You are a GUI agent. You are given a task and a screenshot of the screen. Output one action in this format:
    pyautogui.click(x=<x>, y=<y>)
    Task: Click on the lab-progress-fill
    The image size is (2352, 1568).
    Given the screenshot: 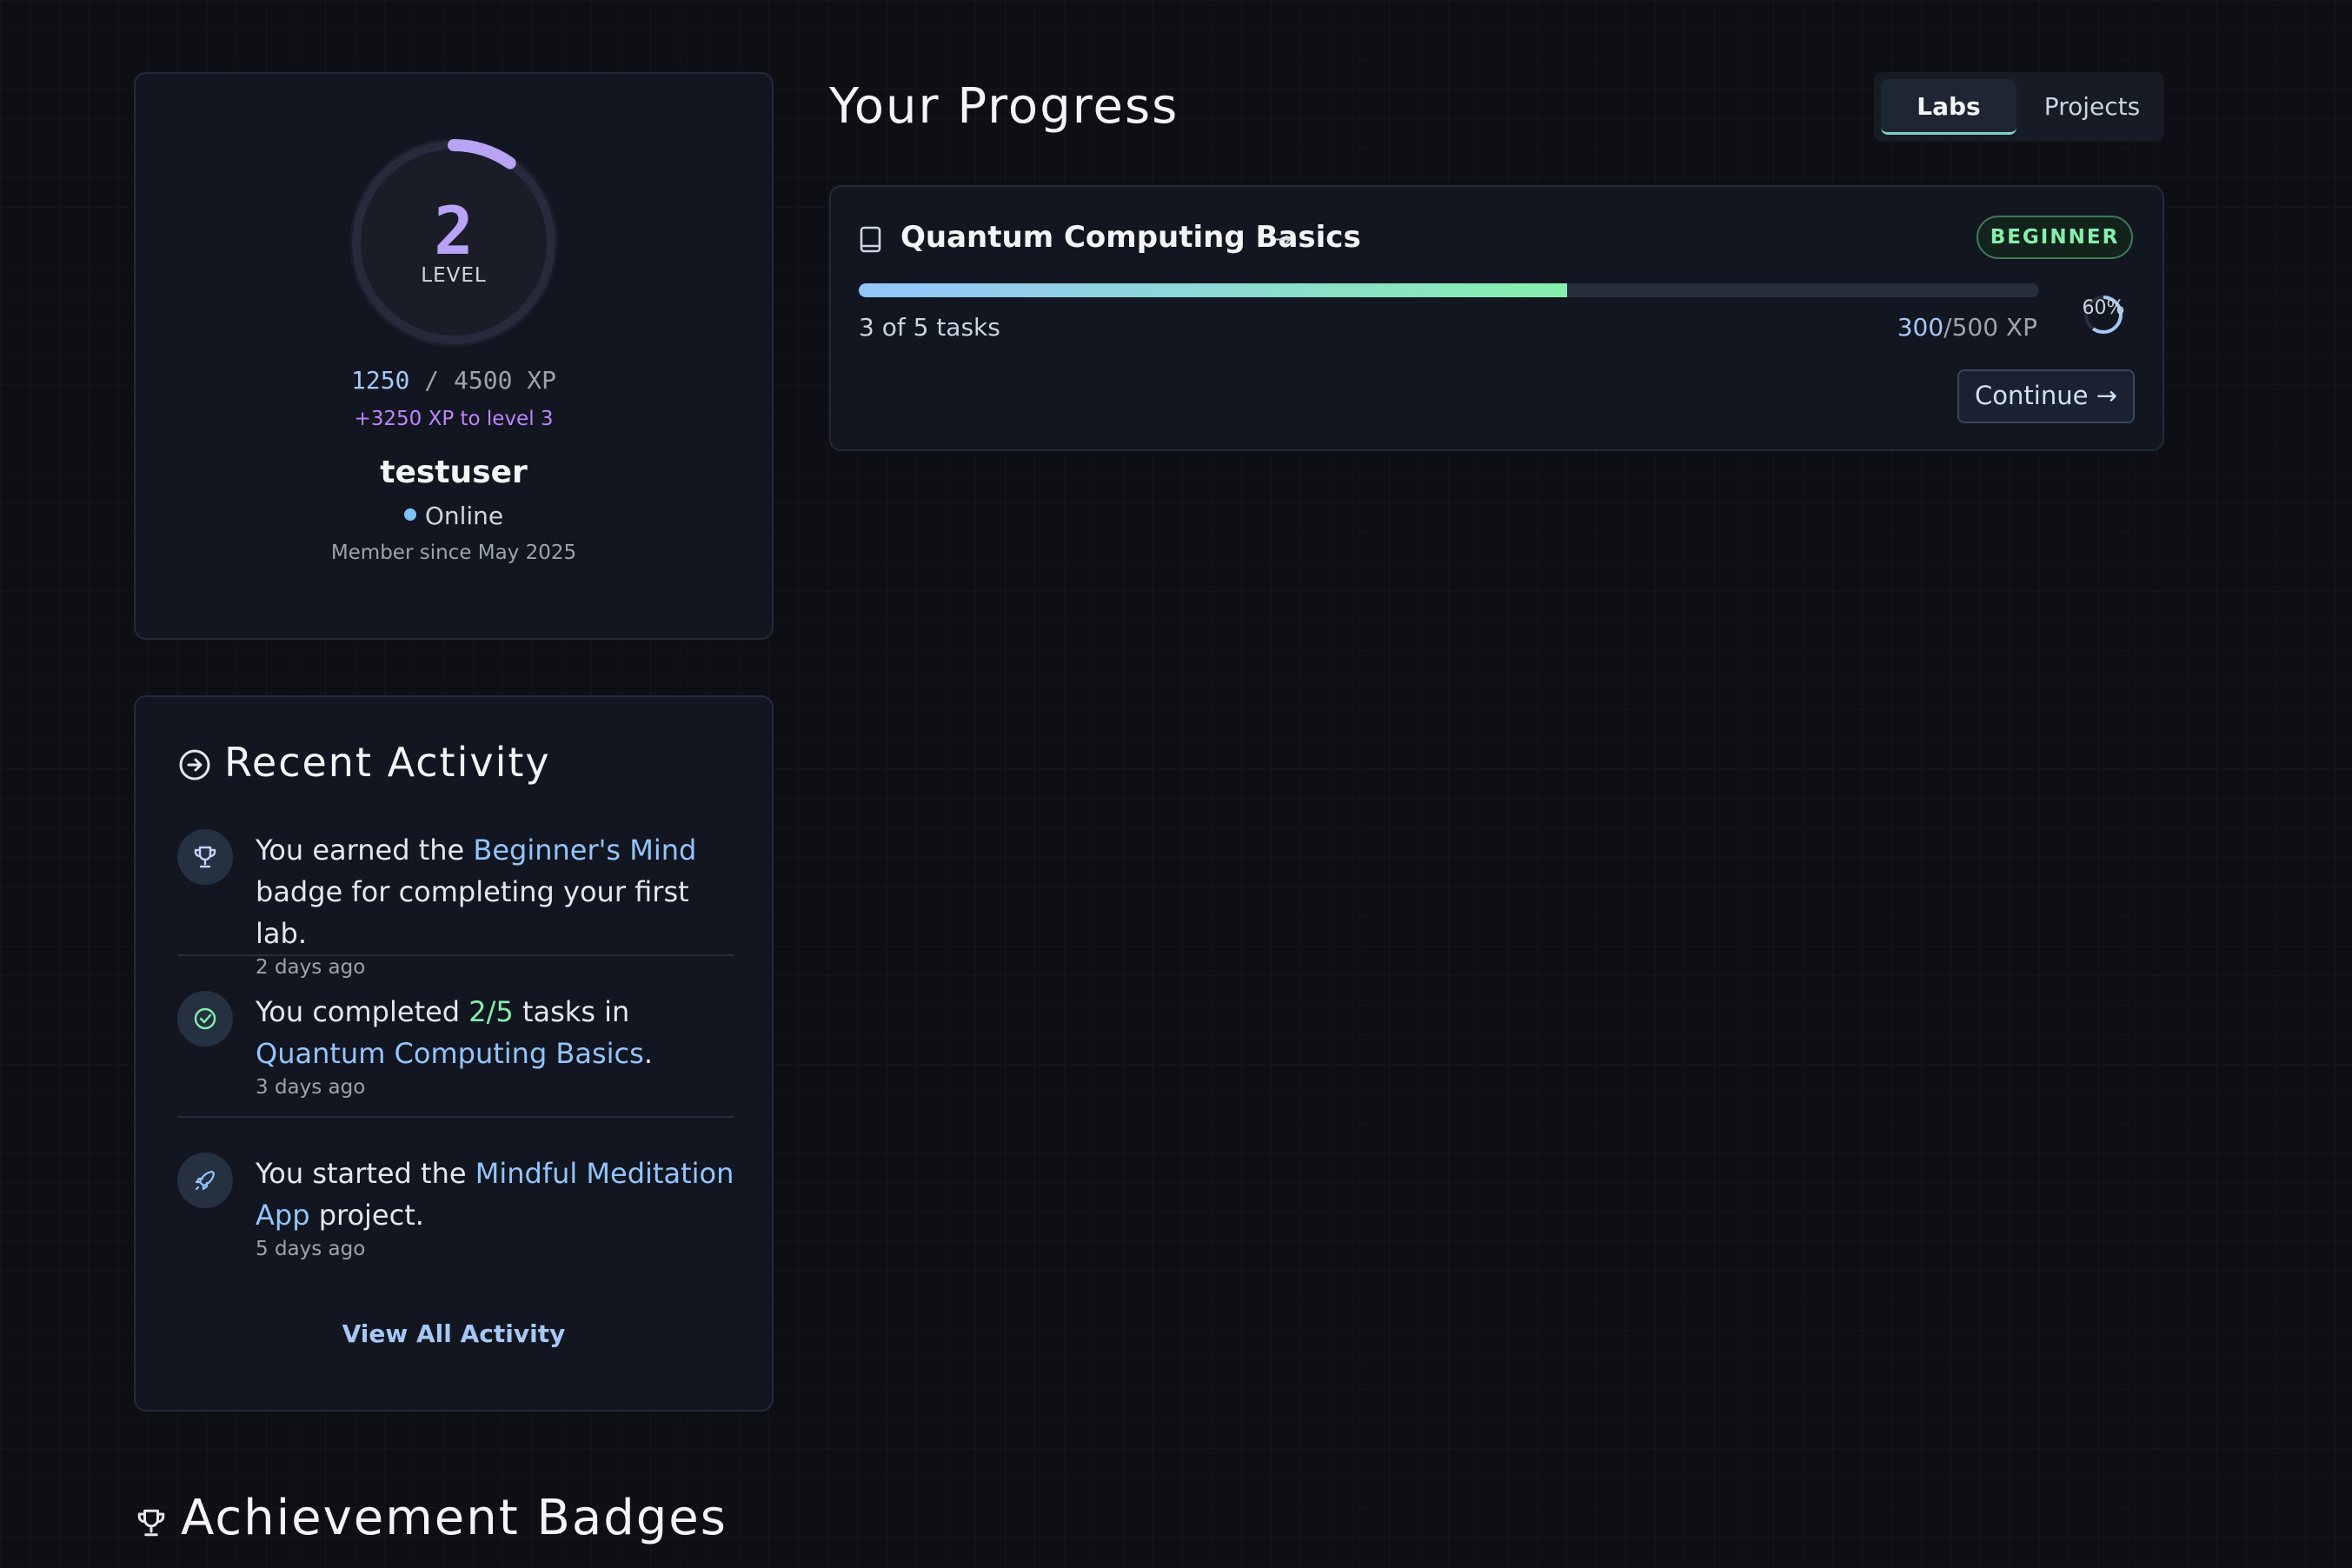 What is the action you would take?
    pyautogui.click(x=1213, y=290)
    